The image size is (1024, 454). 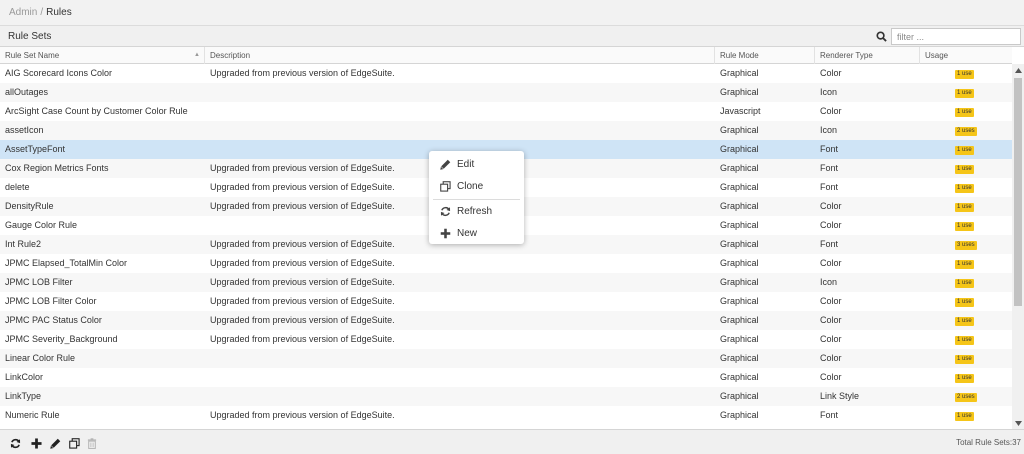 I want to click on pencil-icon, so click(x=54, y=443).